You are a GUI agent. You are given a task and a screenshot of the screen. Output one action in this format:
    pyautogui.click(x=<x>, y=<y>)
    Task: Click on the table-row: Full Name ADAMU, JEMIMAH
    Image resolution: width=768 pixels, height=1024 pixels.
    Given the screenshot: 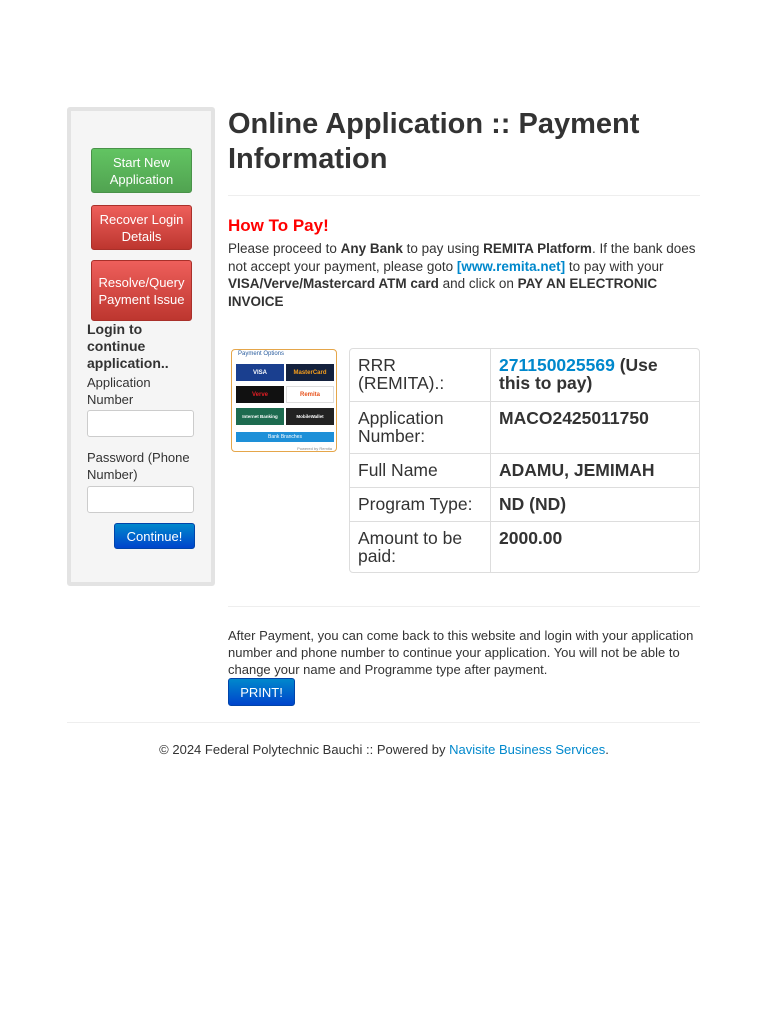 What is the action you would take?
    pyautogui.click(x=524, y=470)
    